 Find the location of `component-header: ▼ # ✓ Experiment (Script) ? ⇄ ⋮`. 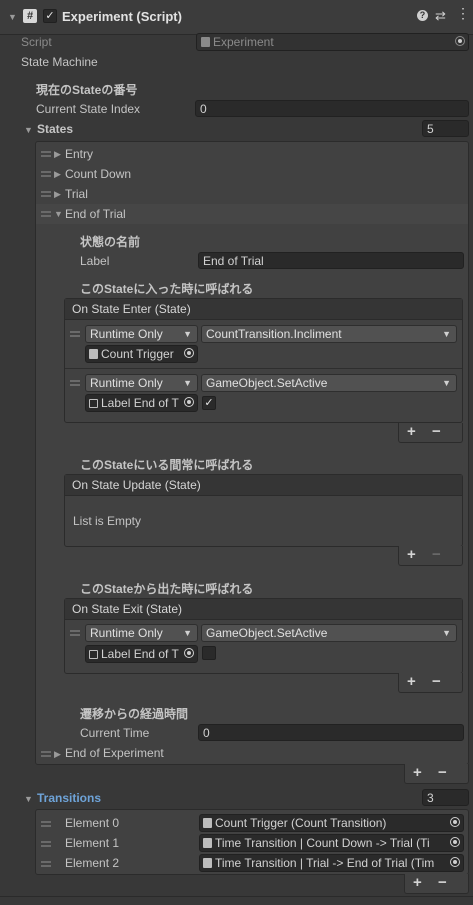

component-header: ▼ # ✓ Experiment (Script) ? ⇄ ⋮ is located at coordinates (236, 17).